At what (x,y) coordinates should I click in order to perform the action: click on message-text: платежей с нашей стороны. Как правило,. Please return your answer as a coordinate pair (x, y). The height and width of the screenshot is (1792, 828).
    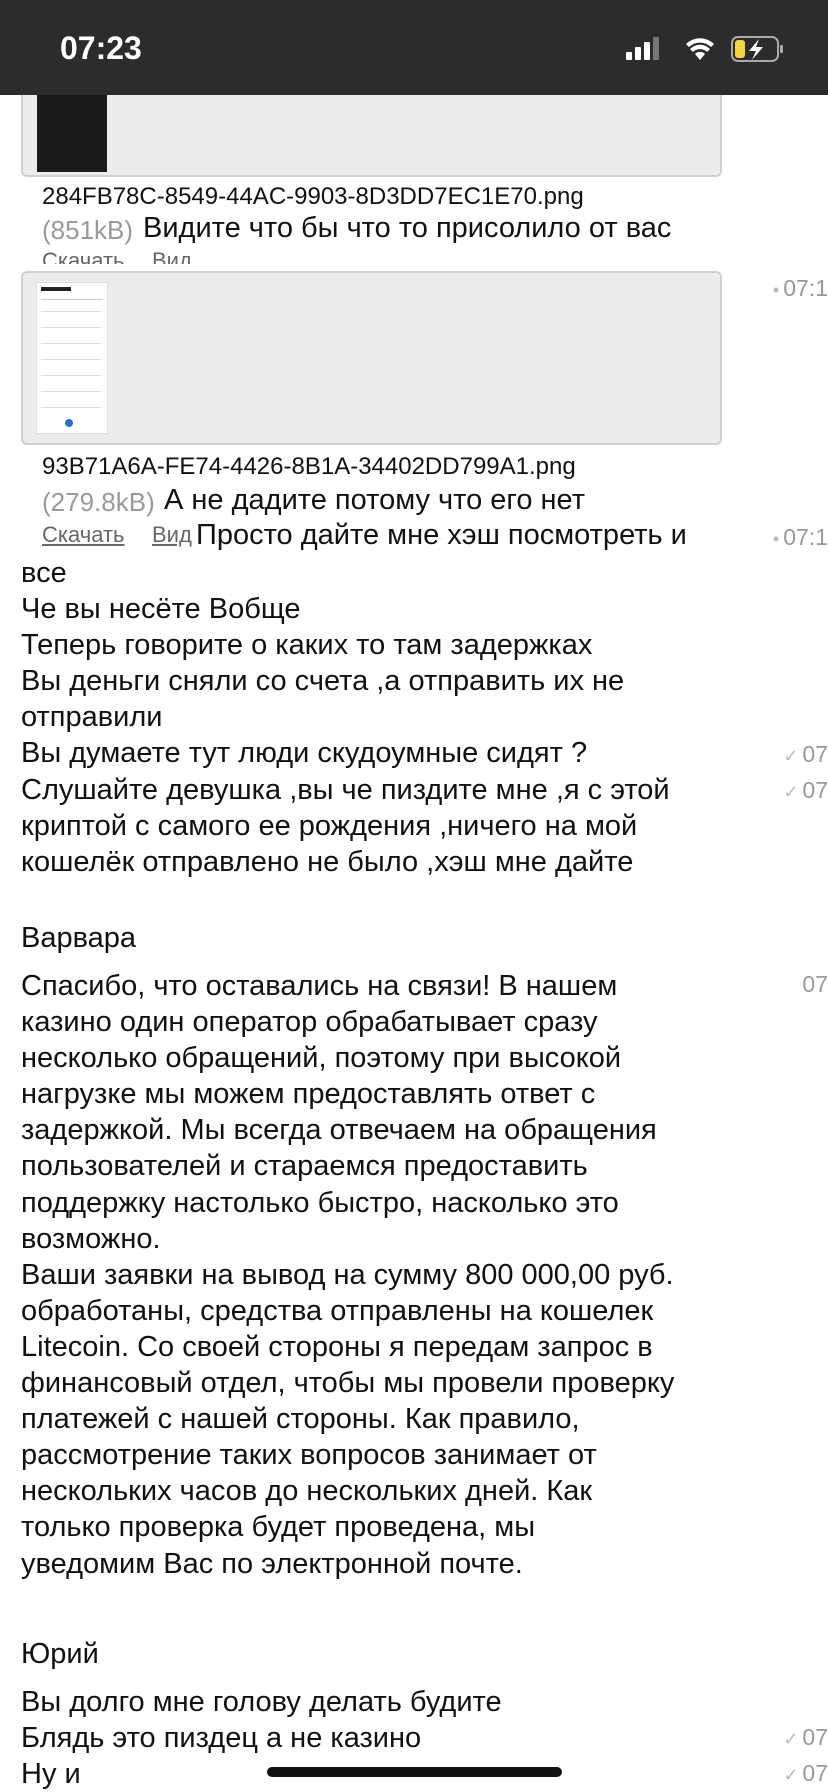
    Looking at the image, I should click on (300, 1419).